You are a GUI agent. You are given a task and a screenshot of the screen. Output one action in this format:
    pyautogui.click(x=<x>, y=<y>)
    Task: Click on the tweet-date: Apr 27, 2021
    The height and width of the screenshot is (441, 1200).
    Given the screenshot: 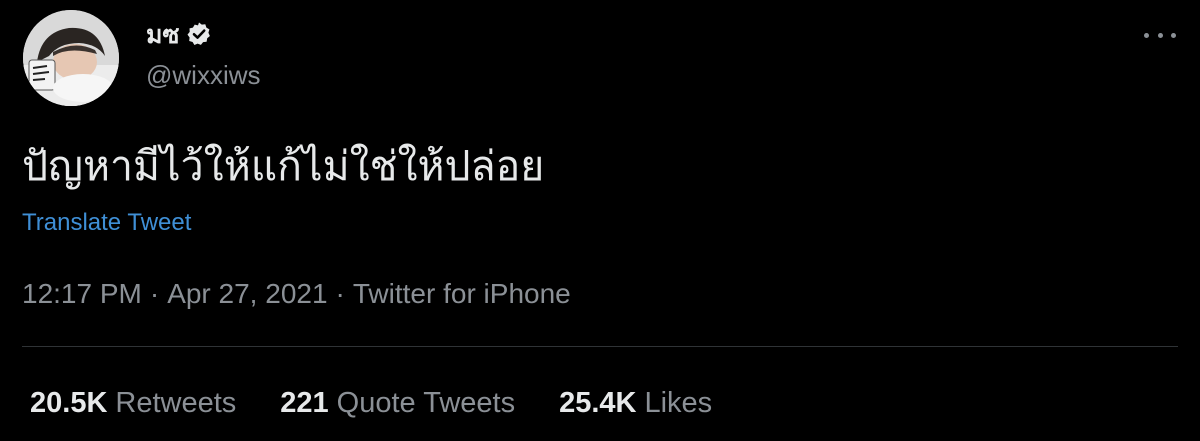 What is the action you would take?
    pyautogui.click(x=247, y=293)
    